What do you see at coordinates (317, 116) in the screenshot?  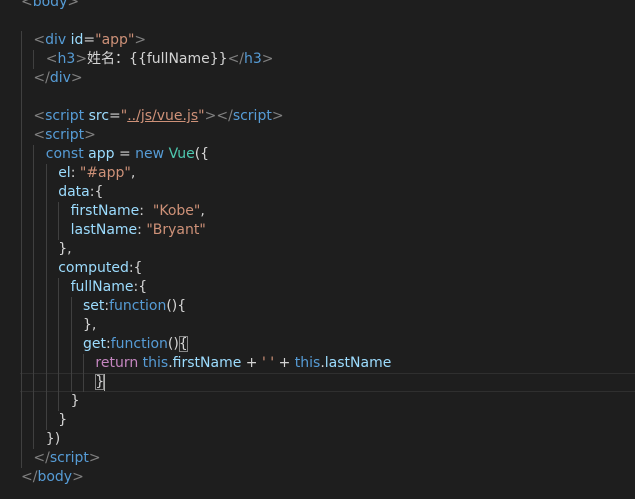 I see `code-line: <script src="../js/vue.js"></script>` at bounding box center [317, 116].